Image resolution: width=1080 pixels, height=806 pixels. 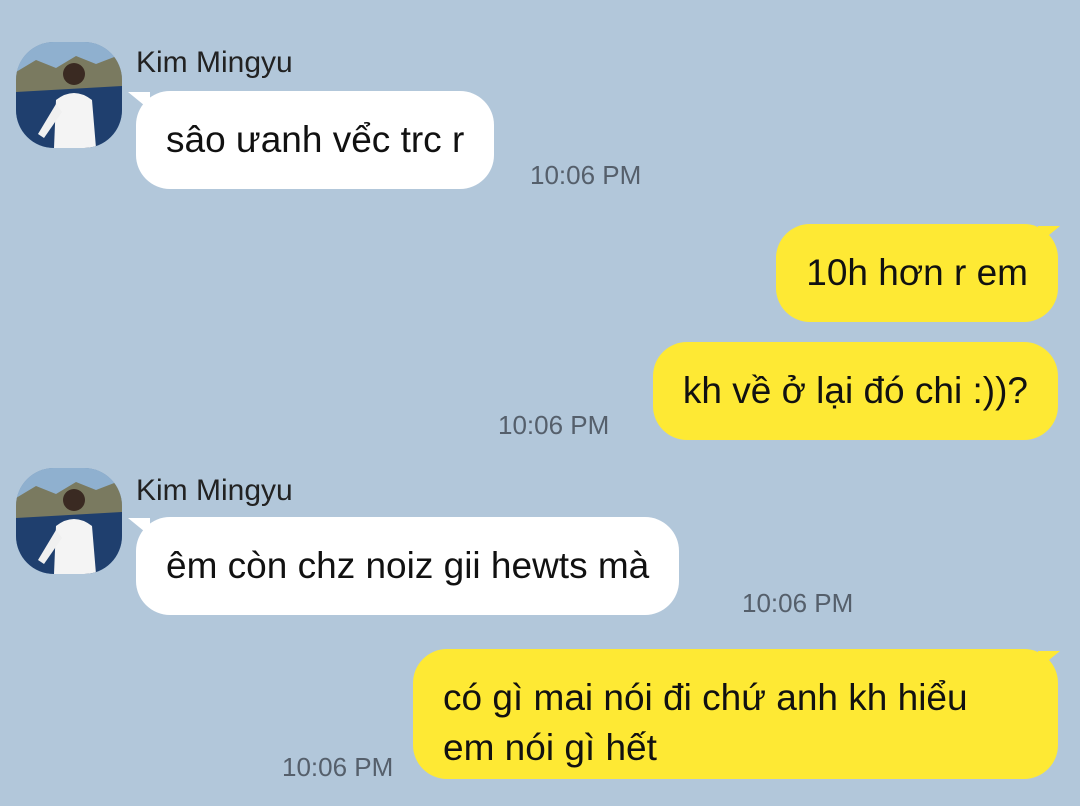 I want to click on message-bubble-incoming: sâo ưanh vểc trc r, so click(x=315, y=140).